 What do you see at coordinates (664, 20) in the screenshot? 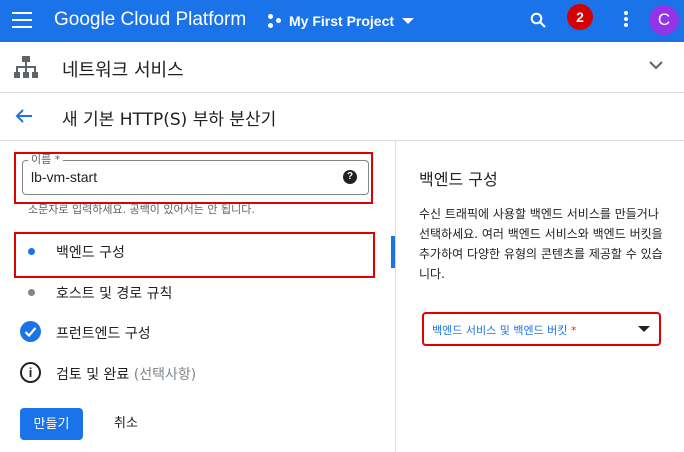
I see `avatar: C` at bounding box center [664, 20].